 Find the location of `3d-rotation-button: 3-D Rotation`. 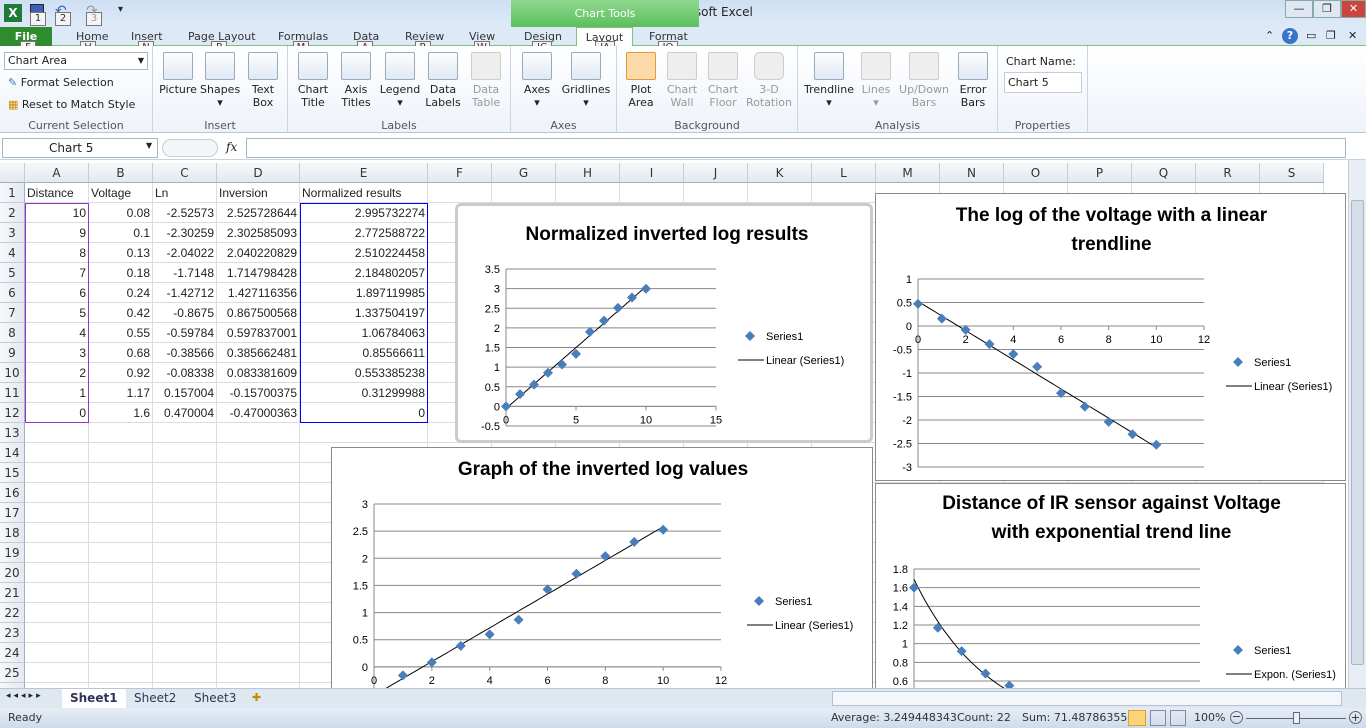

3d-rotation-button: 3-D Rotation is located at coordinates (769, 80).